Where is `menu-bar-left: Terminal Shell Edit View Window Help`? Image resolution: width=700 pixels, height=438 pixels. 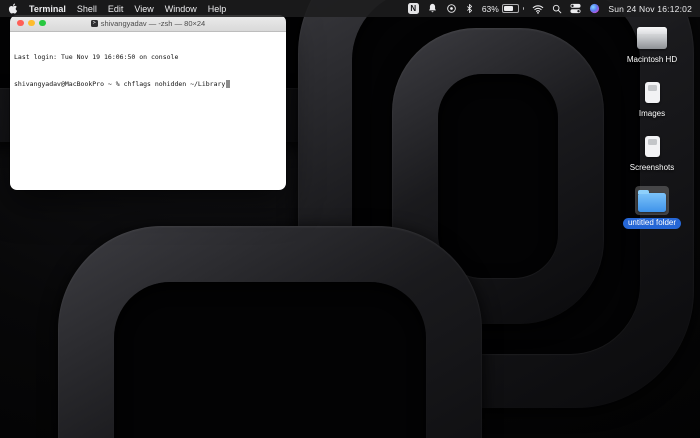
menu-bar-left: Terminal Shell Edit View Window Help is located at coordinates (117, 8).